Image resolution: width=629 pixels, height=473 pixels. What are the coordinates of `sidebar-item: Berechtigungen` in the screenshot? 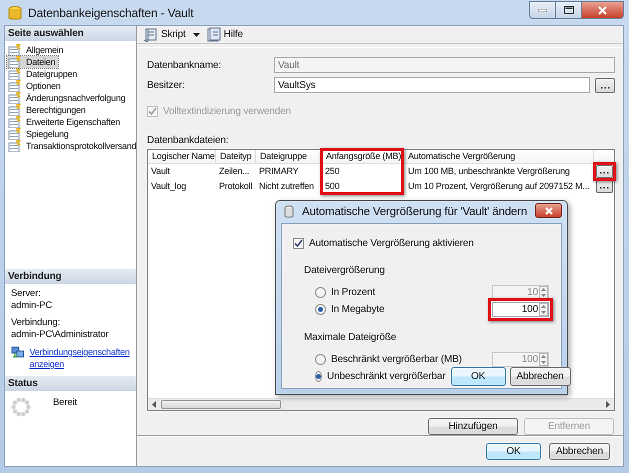 It's located at (48, 110).